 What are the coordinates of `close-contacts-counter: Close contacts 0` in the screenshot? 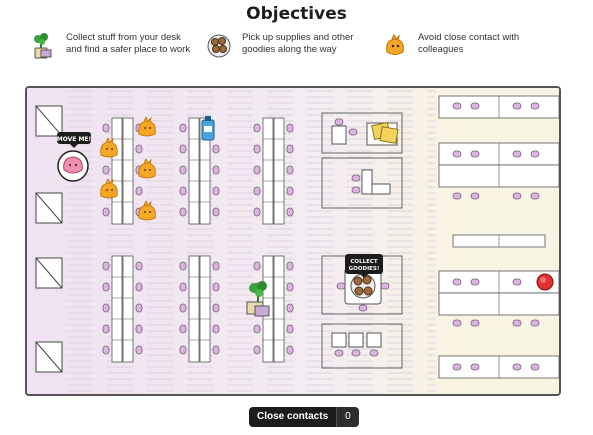 It's located at (304, 417).